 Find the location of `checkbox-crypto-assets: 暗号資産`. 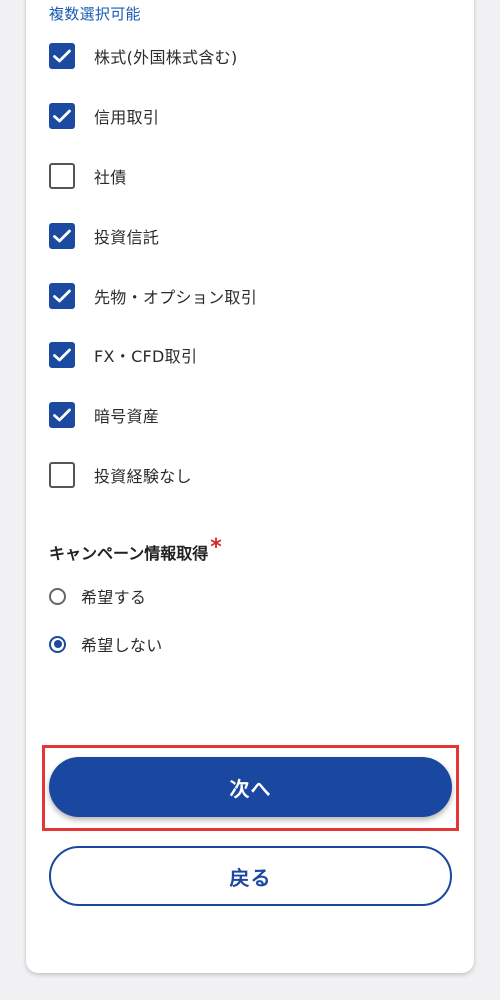

checkbox-crypto-assets: 暗号資産 is located at coordinates (104, 415).